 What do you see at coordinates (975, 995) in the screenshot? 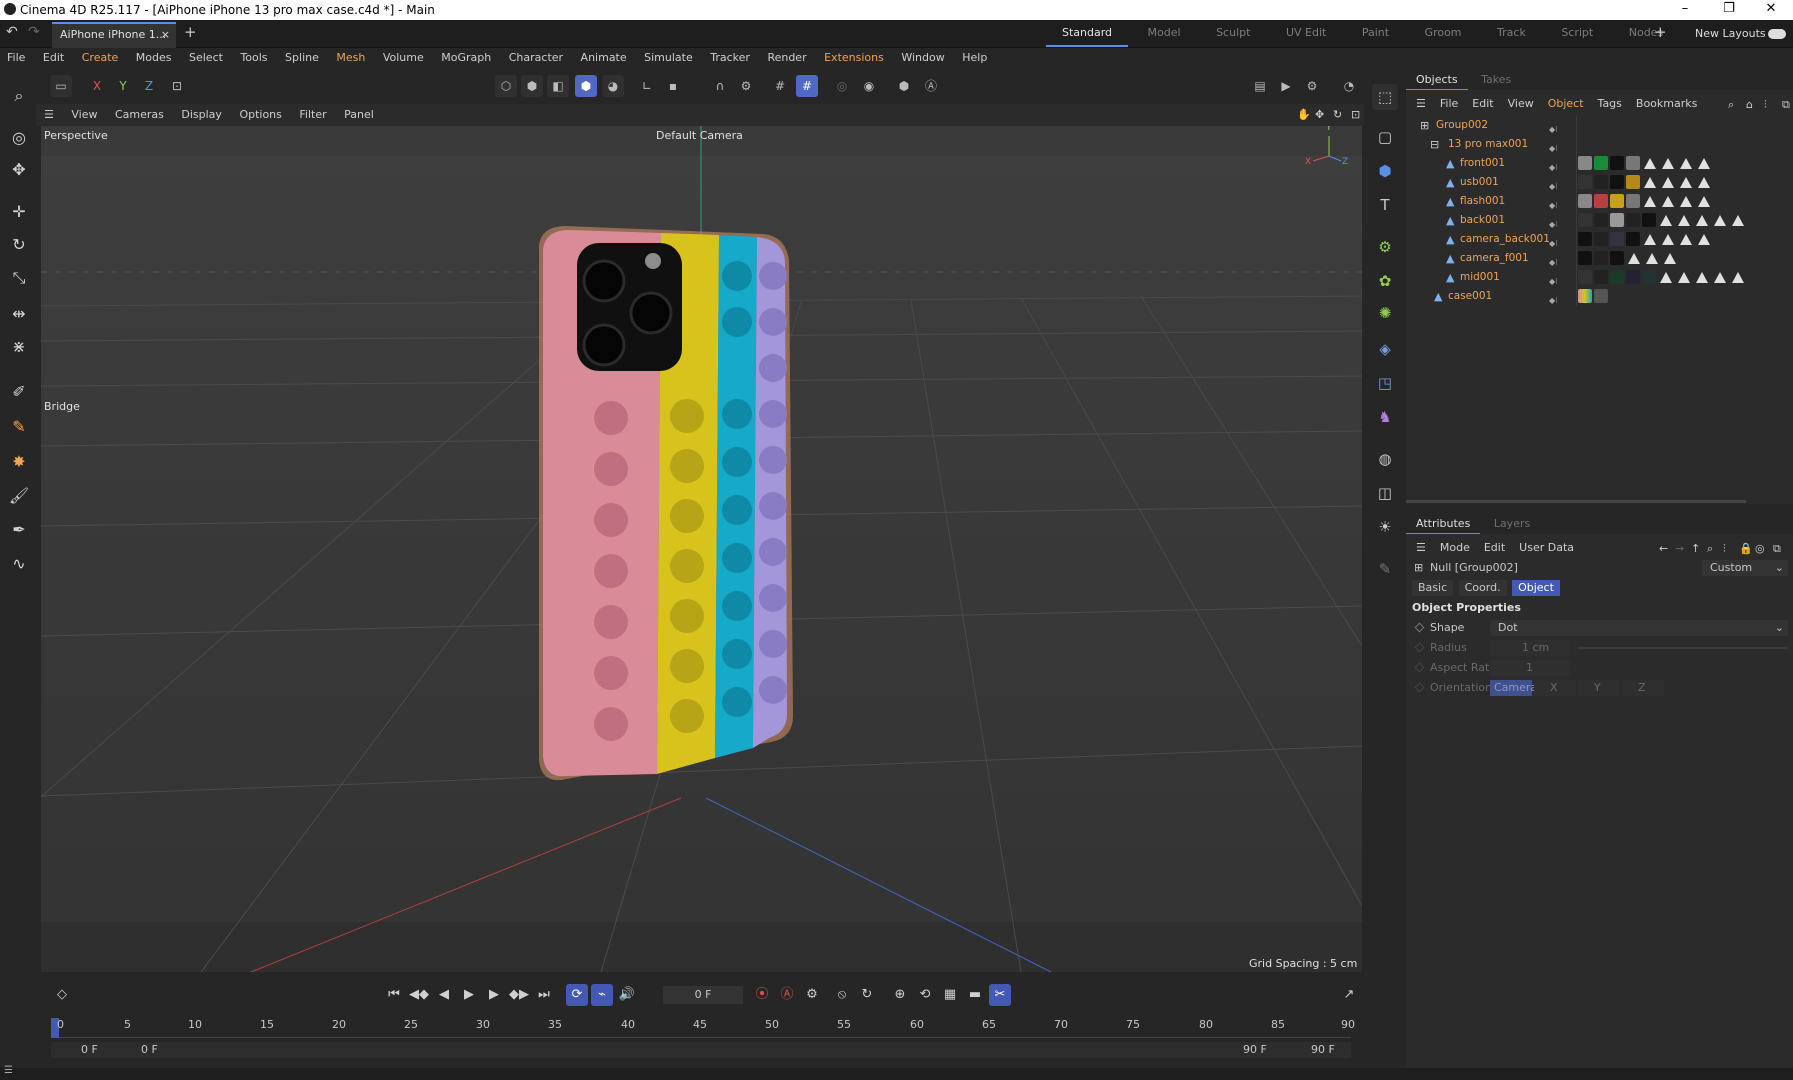
I see `motion-system-icon: ▬` at bounding box center [975, 995].